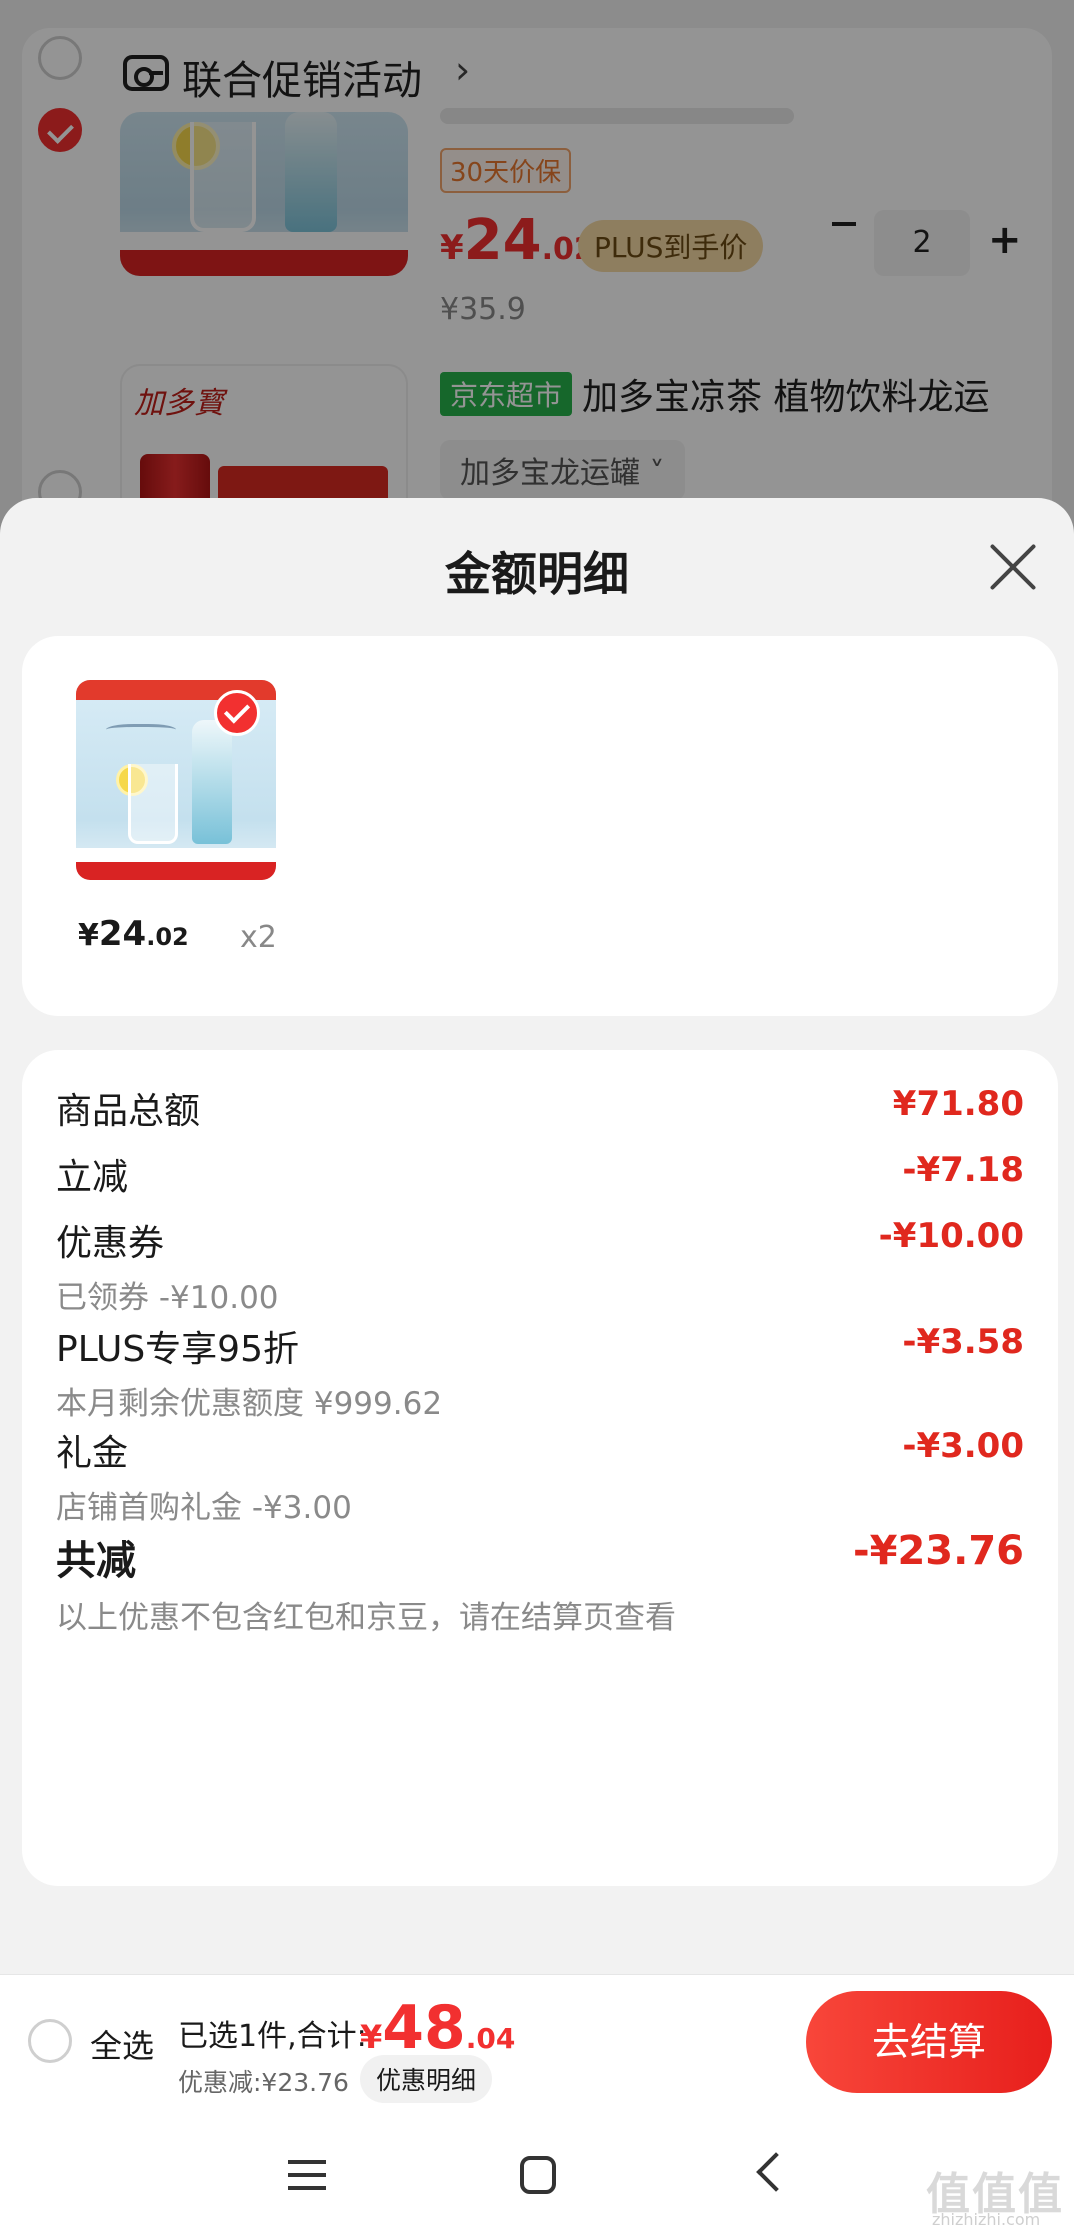 This screenshot has height=2239, width=1074. I want to click on row-gift-money-value: -¥3.00, so click(963, 1446).